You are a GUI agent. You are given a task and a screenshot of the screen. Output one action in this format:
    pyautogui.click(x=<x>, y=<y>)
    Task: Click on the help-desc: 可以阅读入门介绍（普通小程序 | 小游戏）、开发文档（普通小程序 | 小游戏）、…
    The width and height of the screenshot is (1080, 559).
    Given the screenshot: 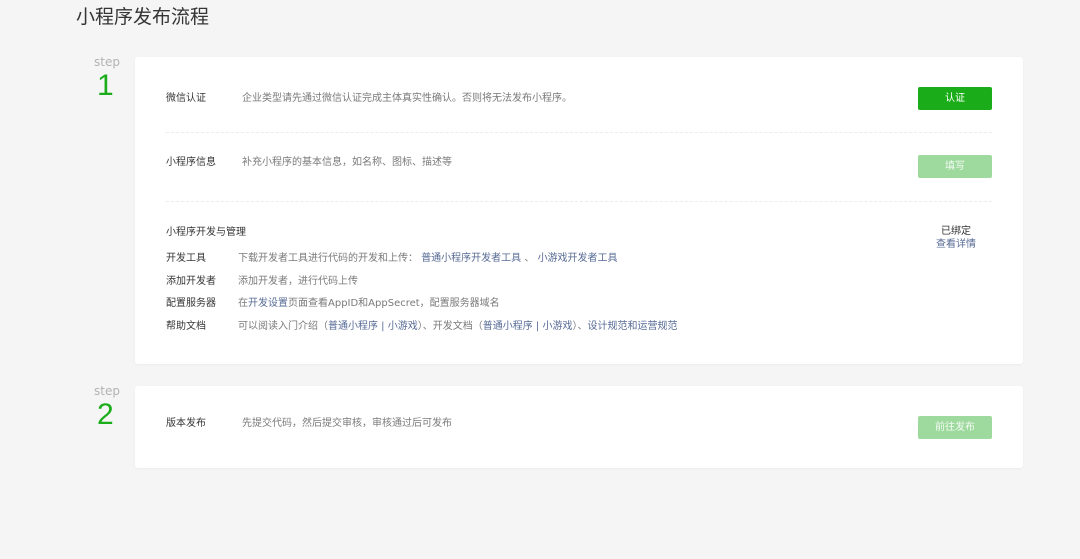 What is the action you would take?
    pyautogui.click(x=457, y=327)
    